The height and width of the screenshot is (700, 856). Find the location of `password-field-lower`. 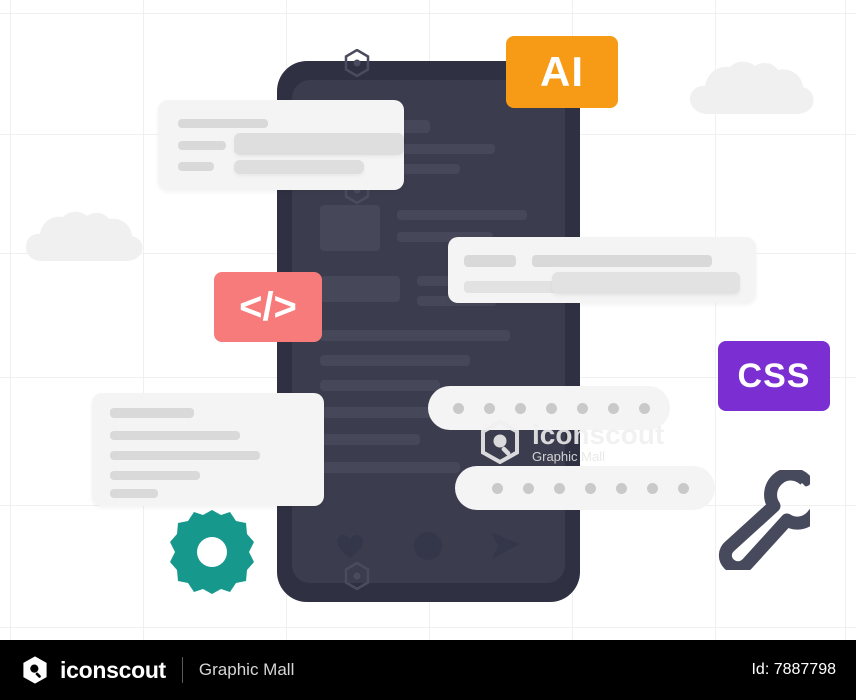

password-field-lower is located at coordinates (585, 488).